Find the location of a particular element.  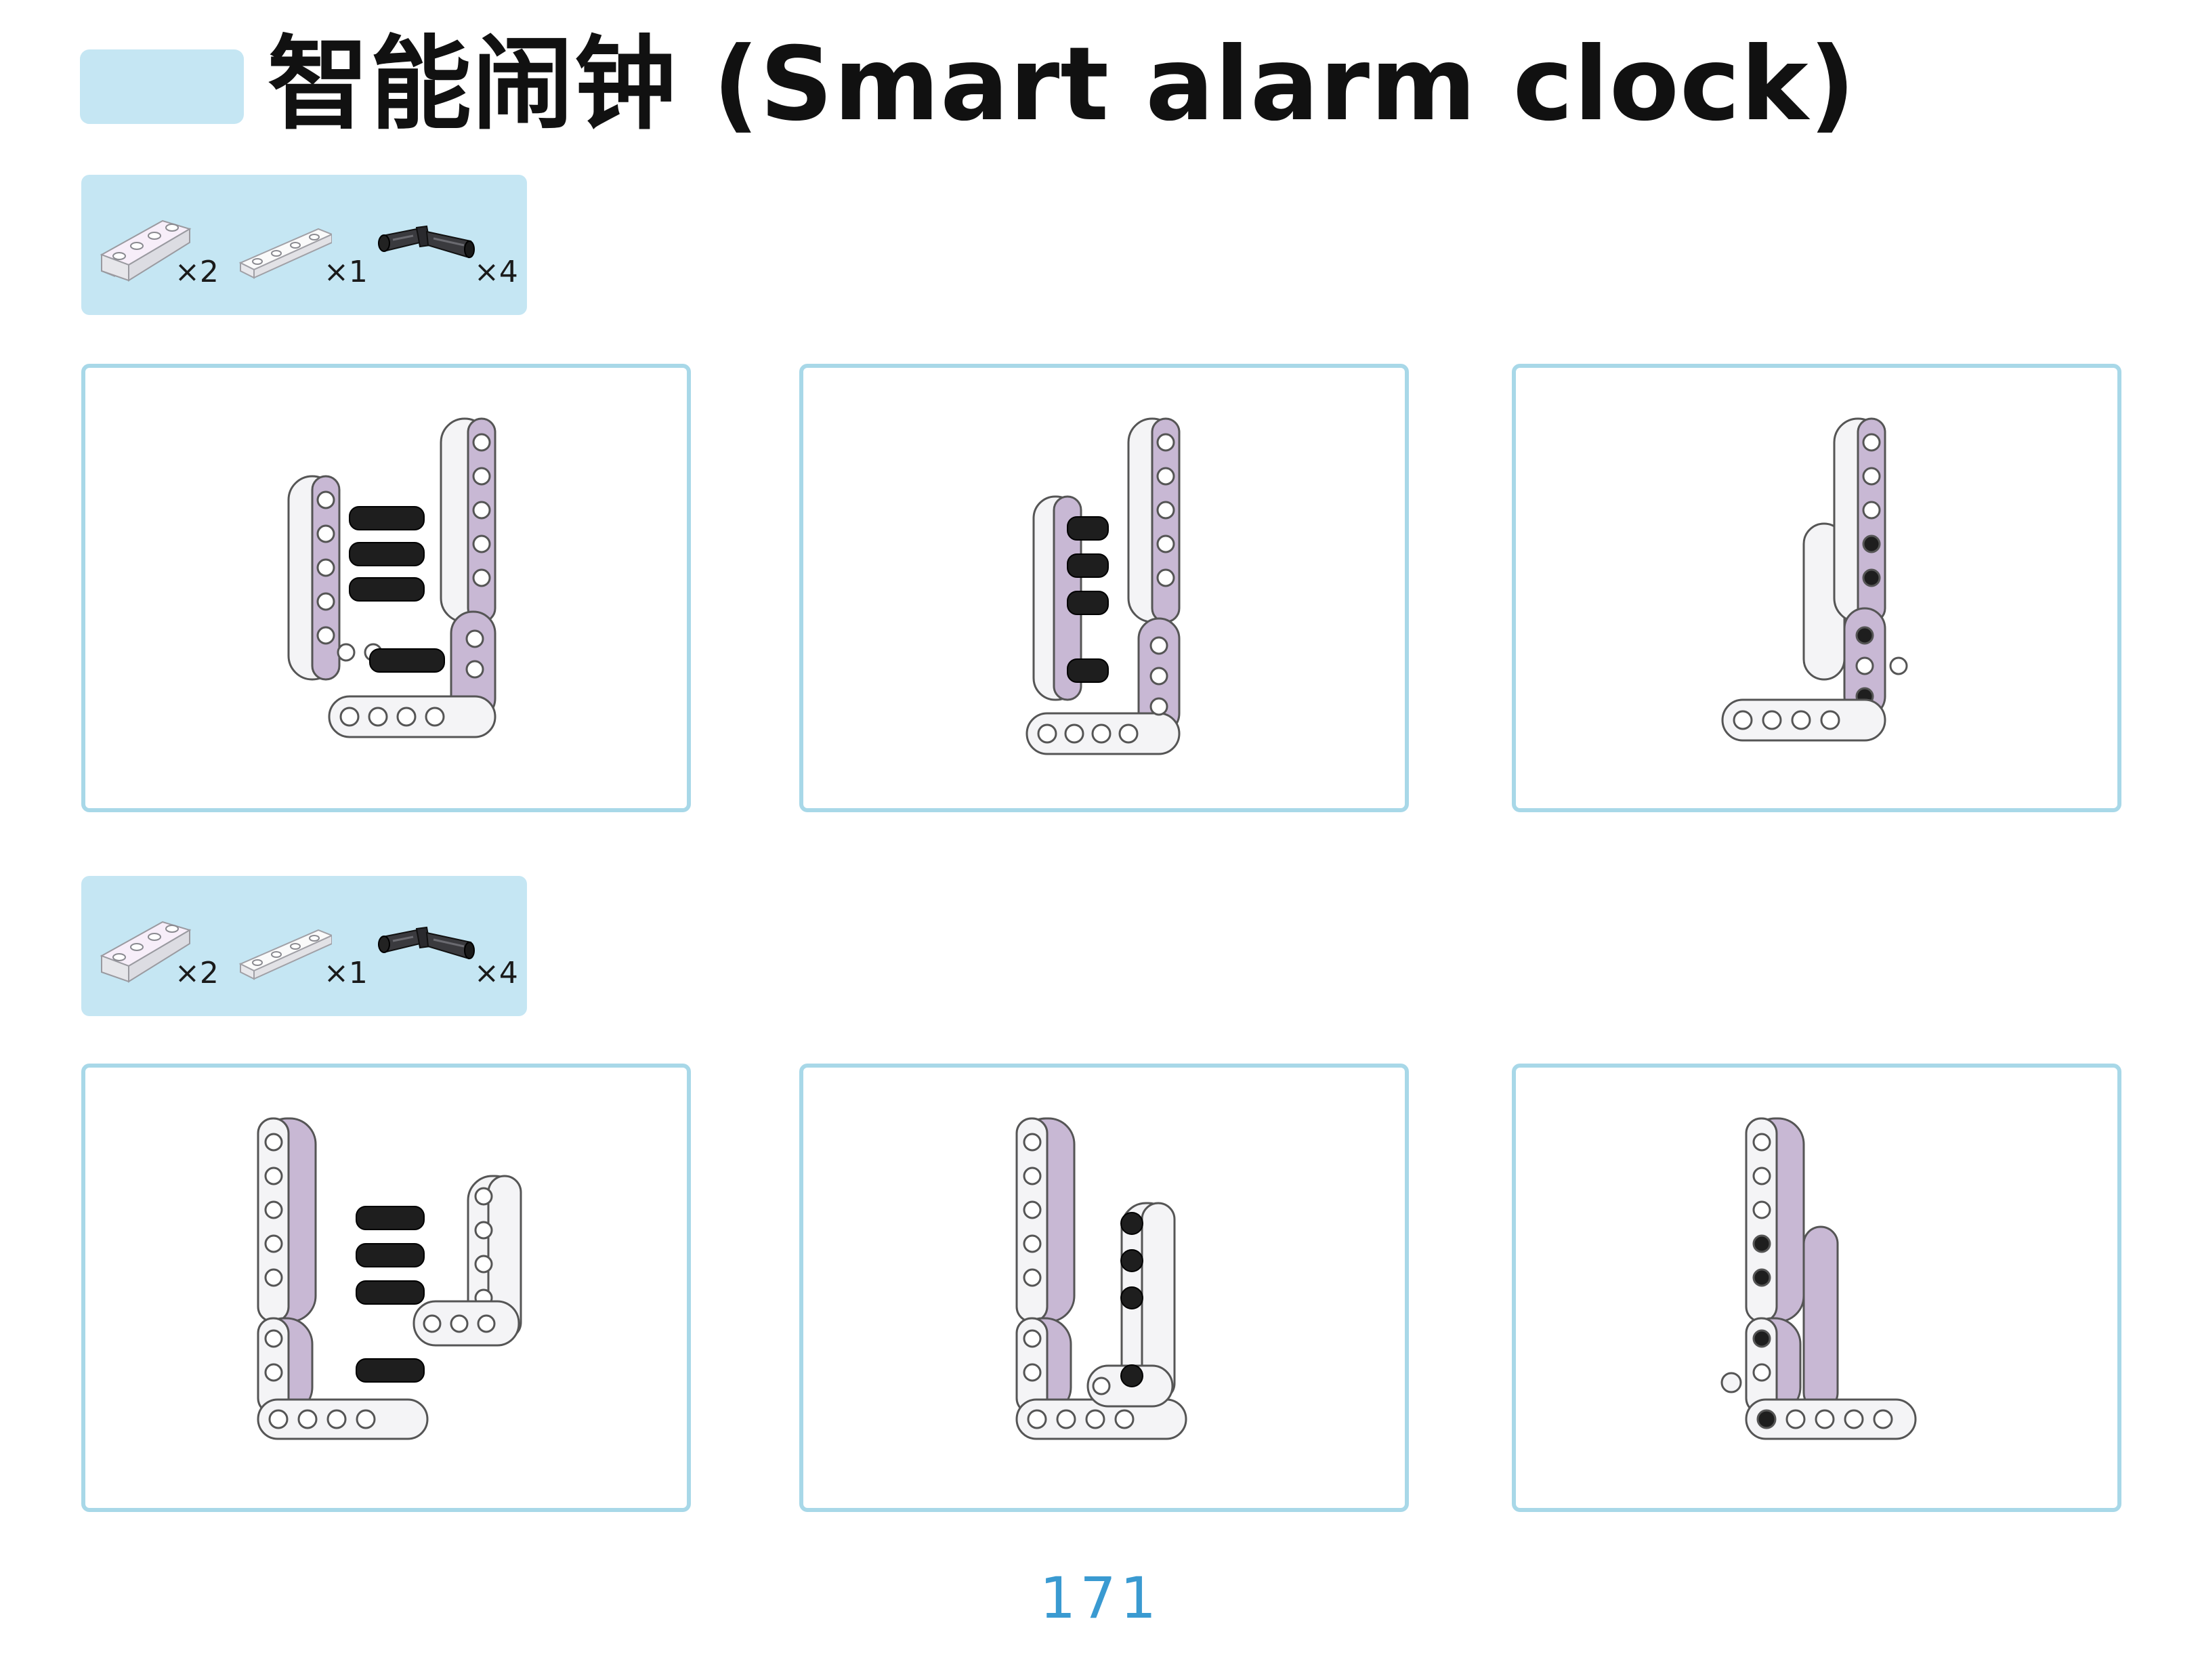

assembly-step-2-icon is located at coordinates (1103, 586).